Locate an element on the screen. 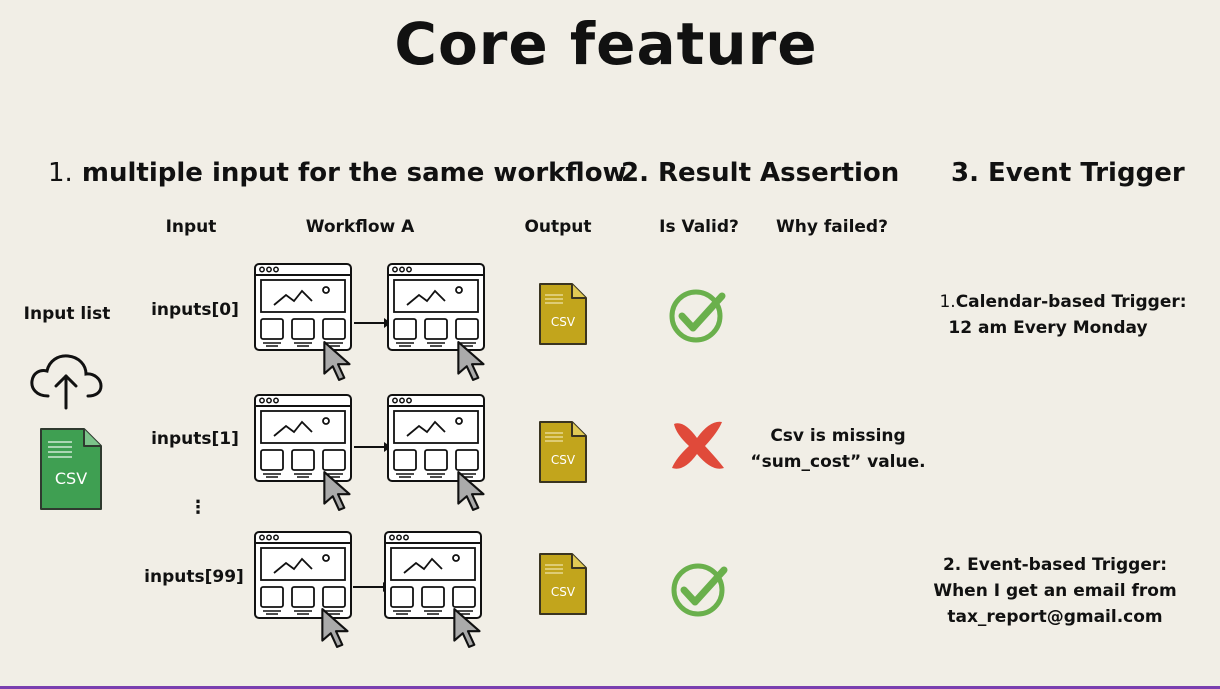 Image resolution: width=1220 pixels, height=689 pixels. trigger-2-title: 2. Event-based Trigger: is located at coordinates (1055, 565).